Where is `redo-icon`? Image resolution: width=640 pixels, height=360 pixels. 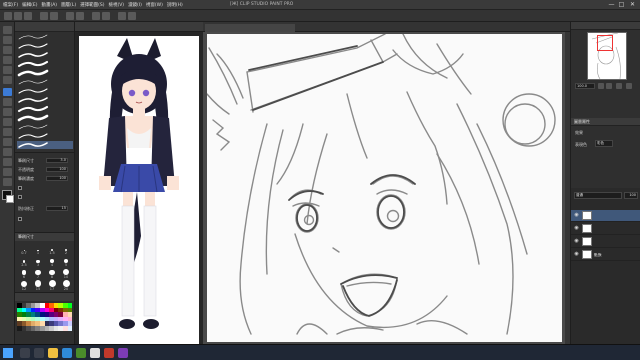 redo-icon is located at coordinates (54, 16).